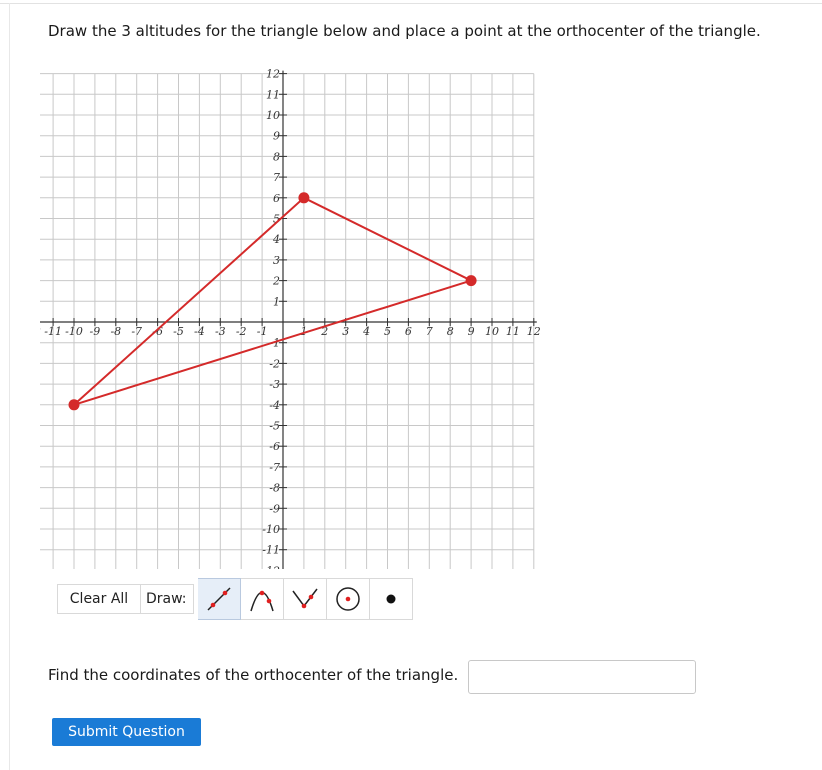 This screenshot has height=770, width=822. What do you see at coordinates (199, 331) in the screenshot?
I see `x-tick-label: -4` at bounding box center [199, 331].